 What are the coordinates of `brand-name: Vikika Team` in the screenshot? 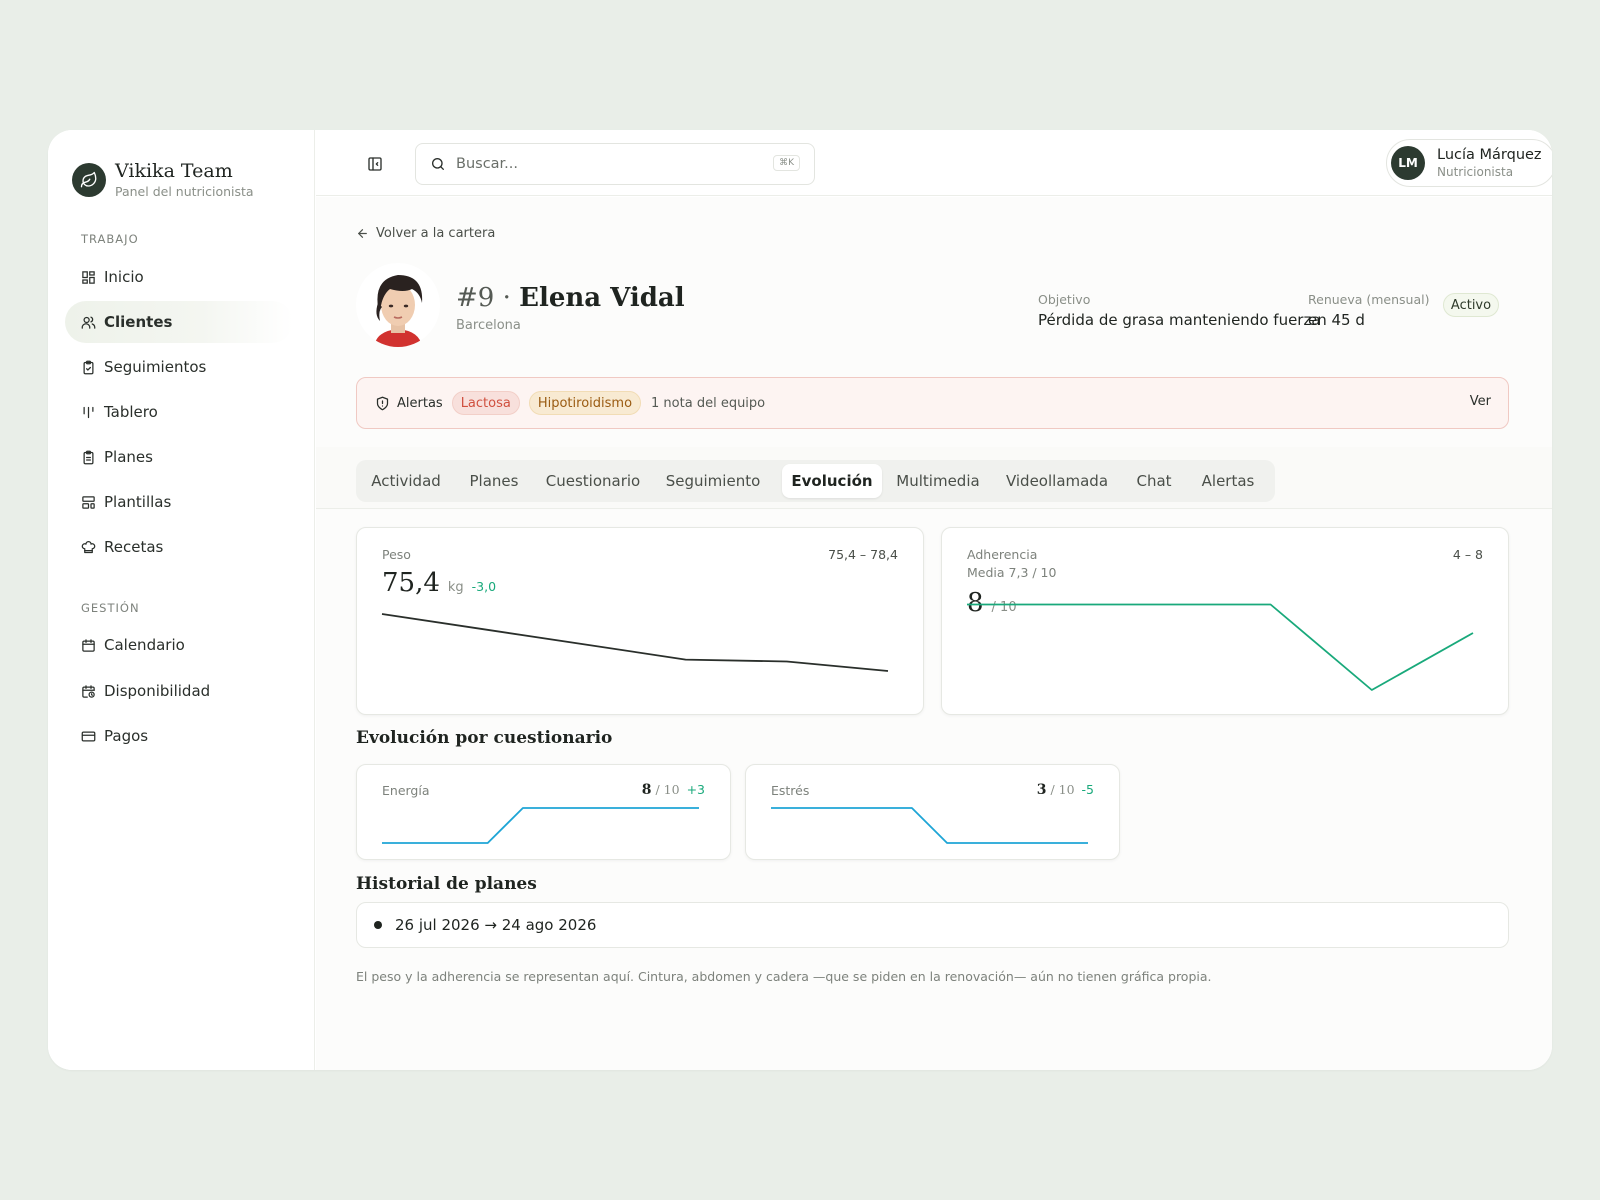 It's located at (174, 171).